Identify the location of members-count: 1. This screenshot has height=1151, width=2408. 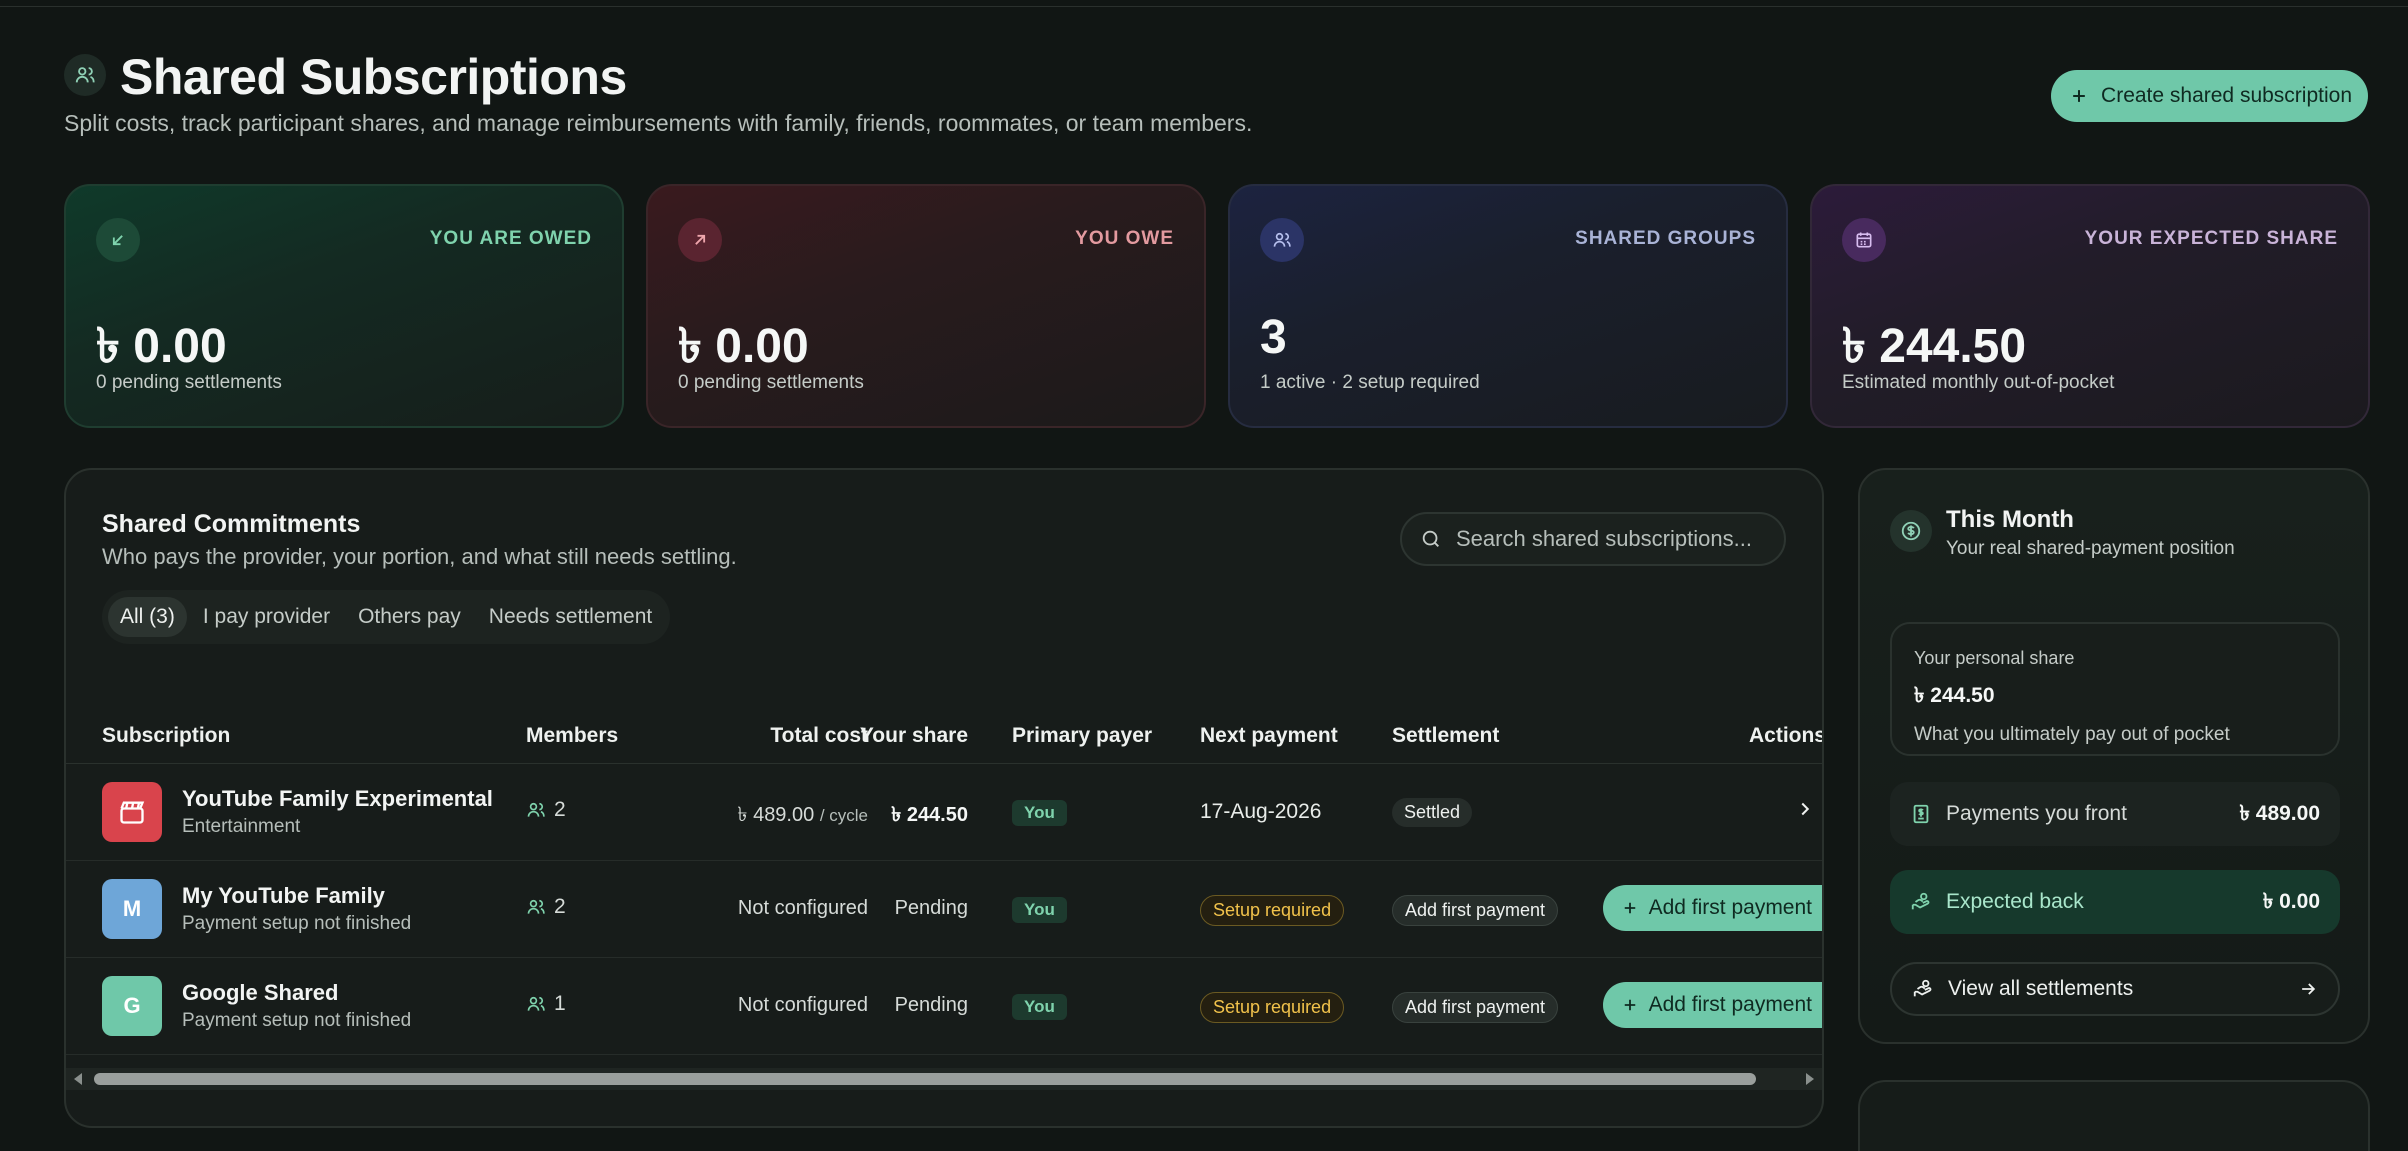
(546, 1004).